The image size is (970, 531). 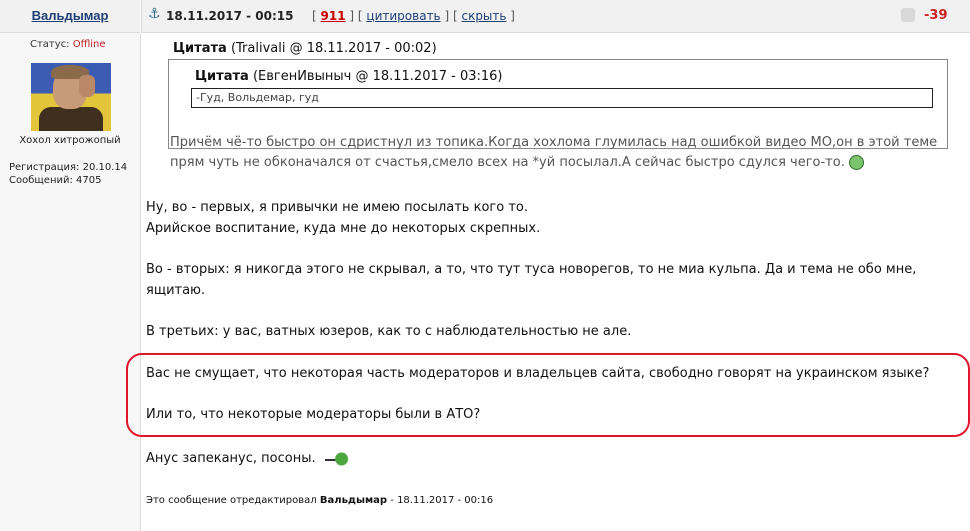 I want to click on quote-button: цитировать, so click(x=403, y=16).